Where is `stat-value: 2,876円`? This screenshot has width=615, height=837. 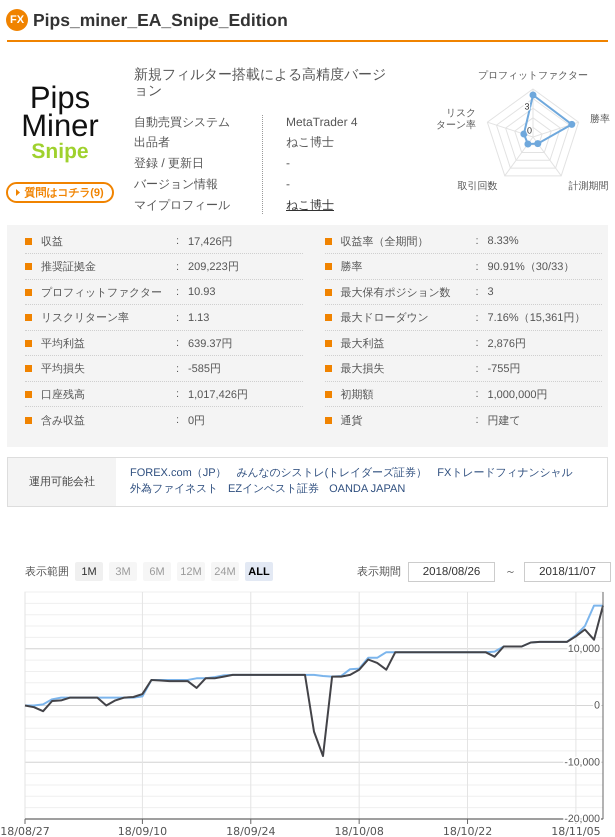 stat-value: 2,876円 is located at coordinates (507, 343).